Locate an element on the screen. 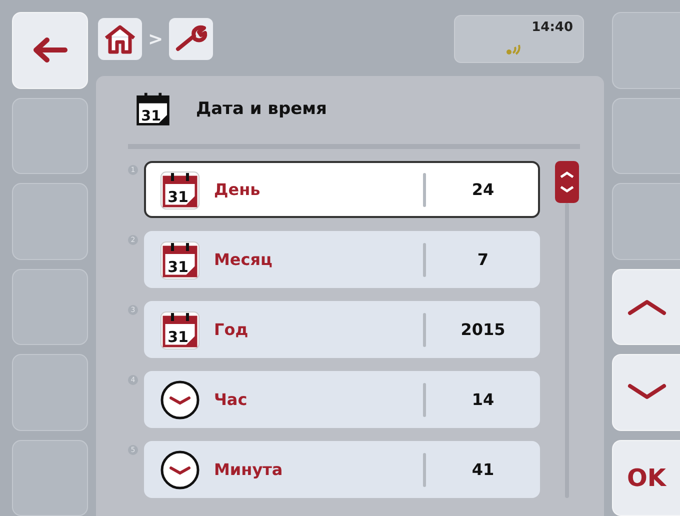 This screenshot has height=516, width=680. home-icon is located at coordinates (120, 39).